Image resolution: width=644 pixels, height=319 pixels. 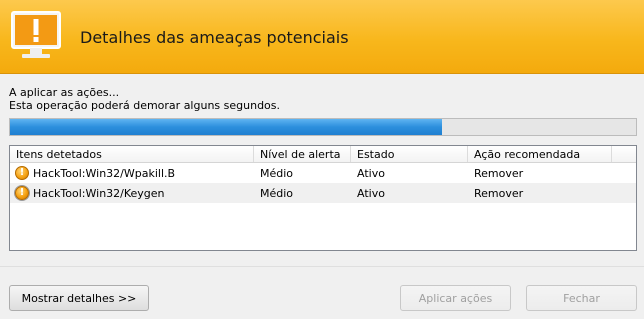 I want to click on progress-bar, so click(x=323, y=127).